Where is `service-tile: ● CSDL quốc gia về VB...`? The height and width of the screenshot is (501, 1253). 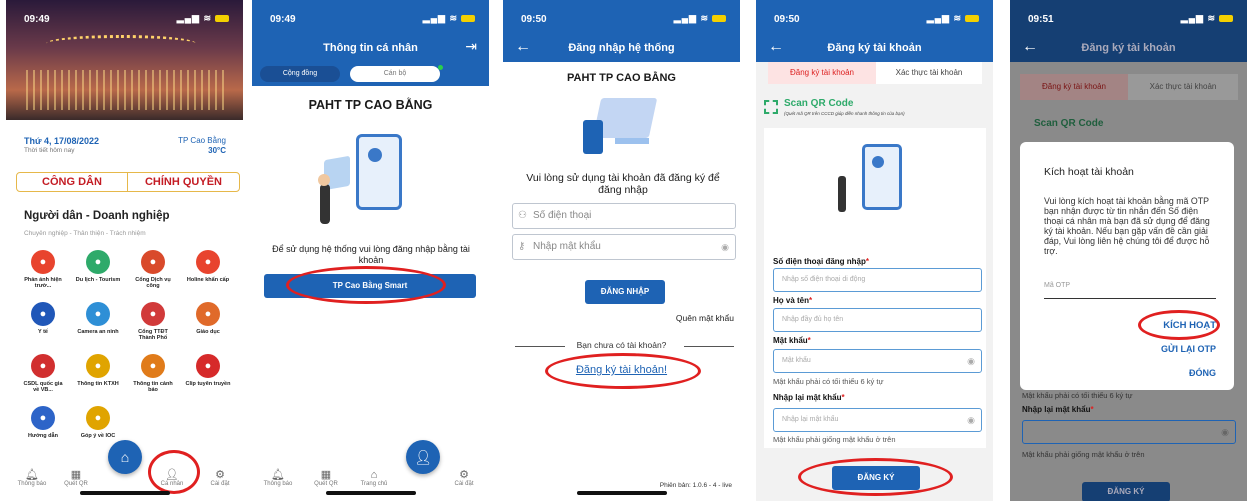
service-tile: ● CSDL quốc gia về VB... is located at coordinates (43, 373).